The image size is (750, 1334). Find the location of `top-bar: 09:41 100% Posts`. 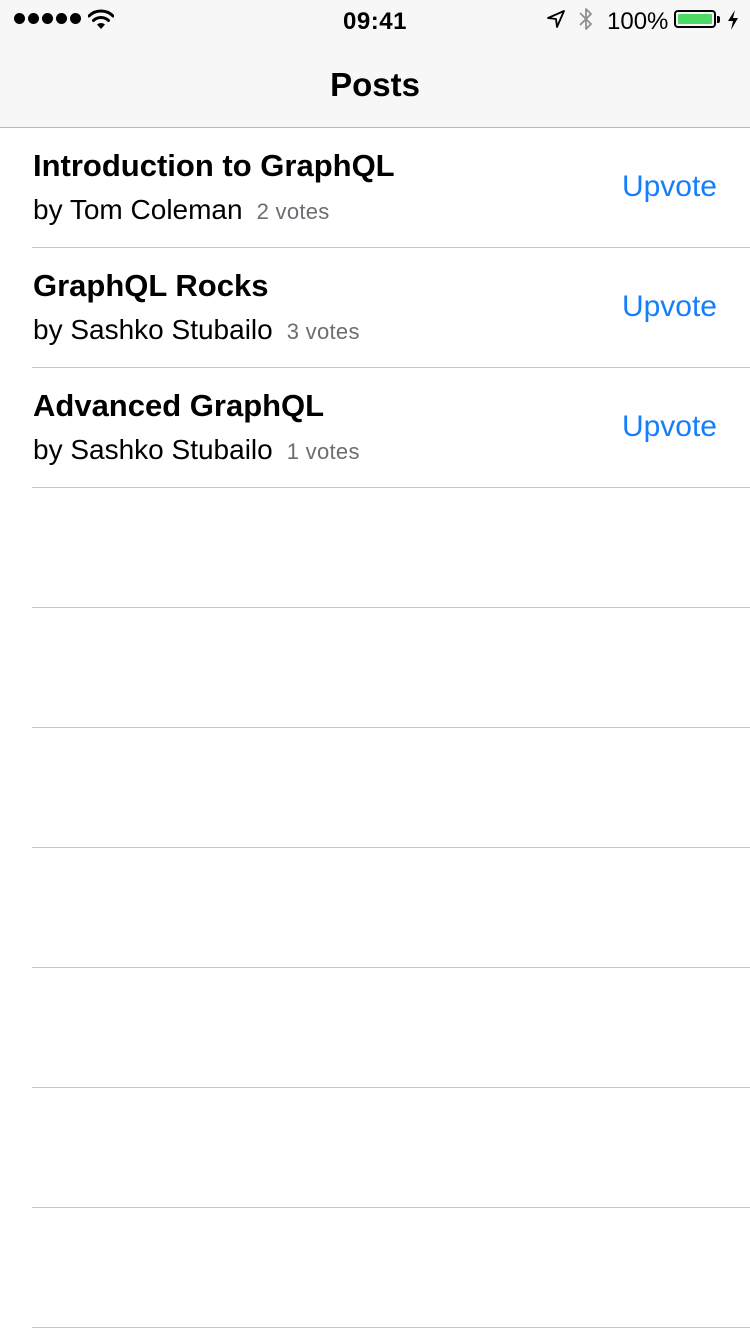

top-bar: 09:41 100% Posts is located at coordinates (375, 64).